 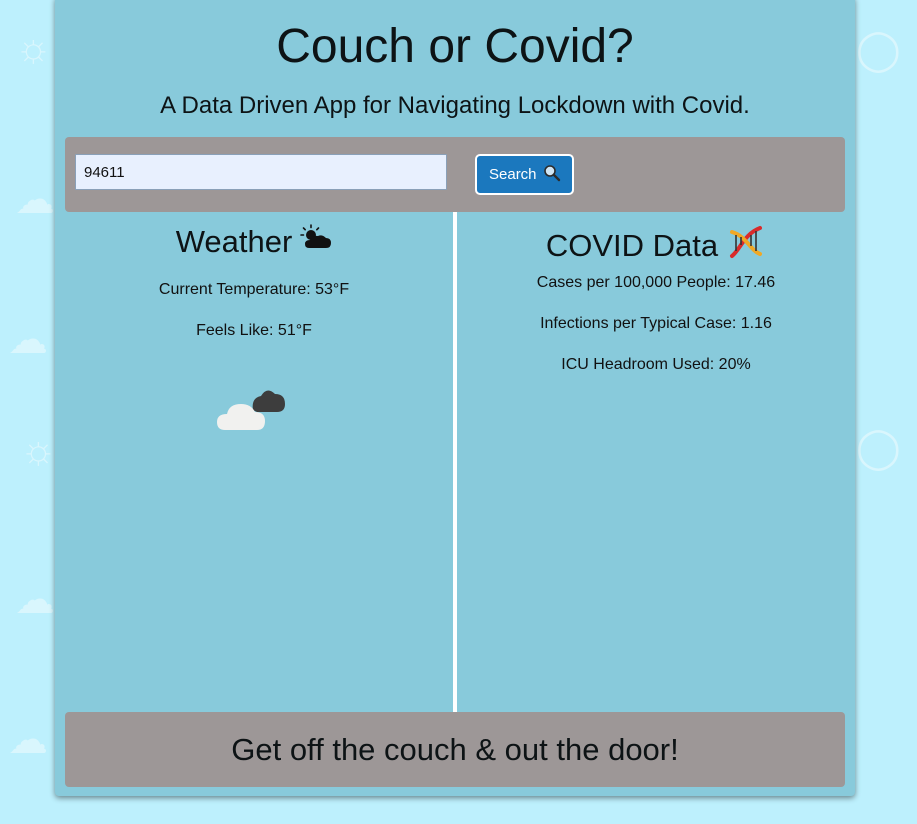 What do you see at coordinates (455, 174) in the screenshot?
I see `search-bar: Search` at bounding box center [455, 174].